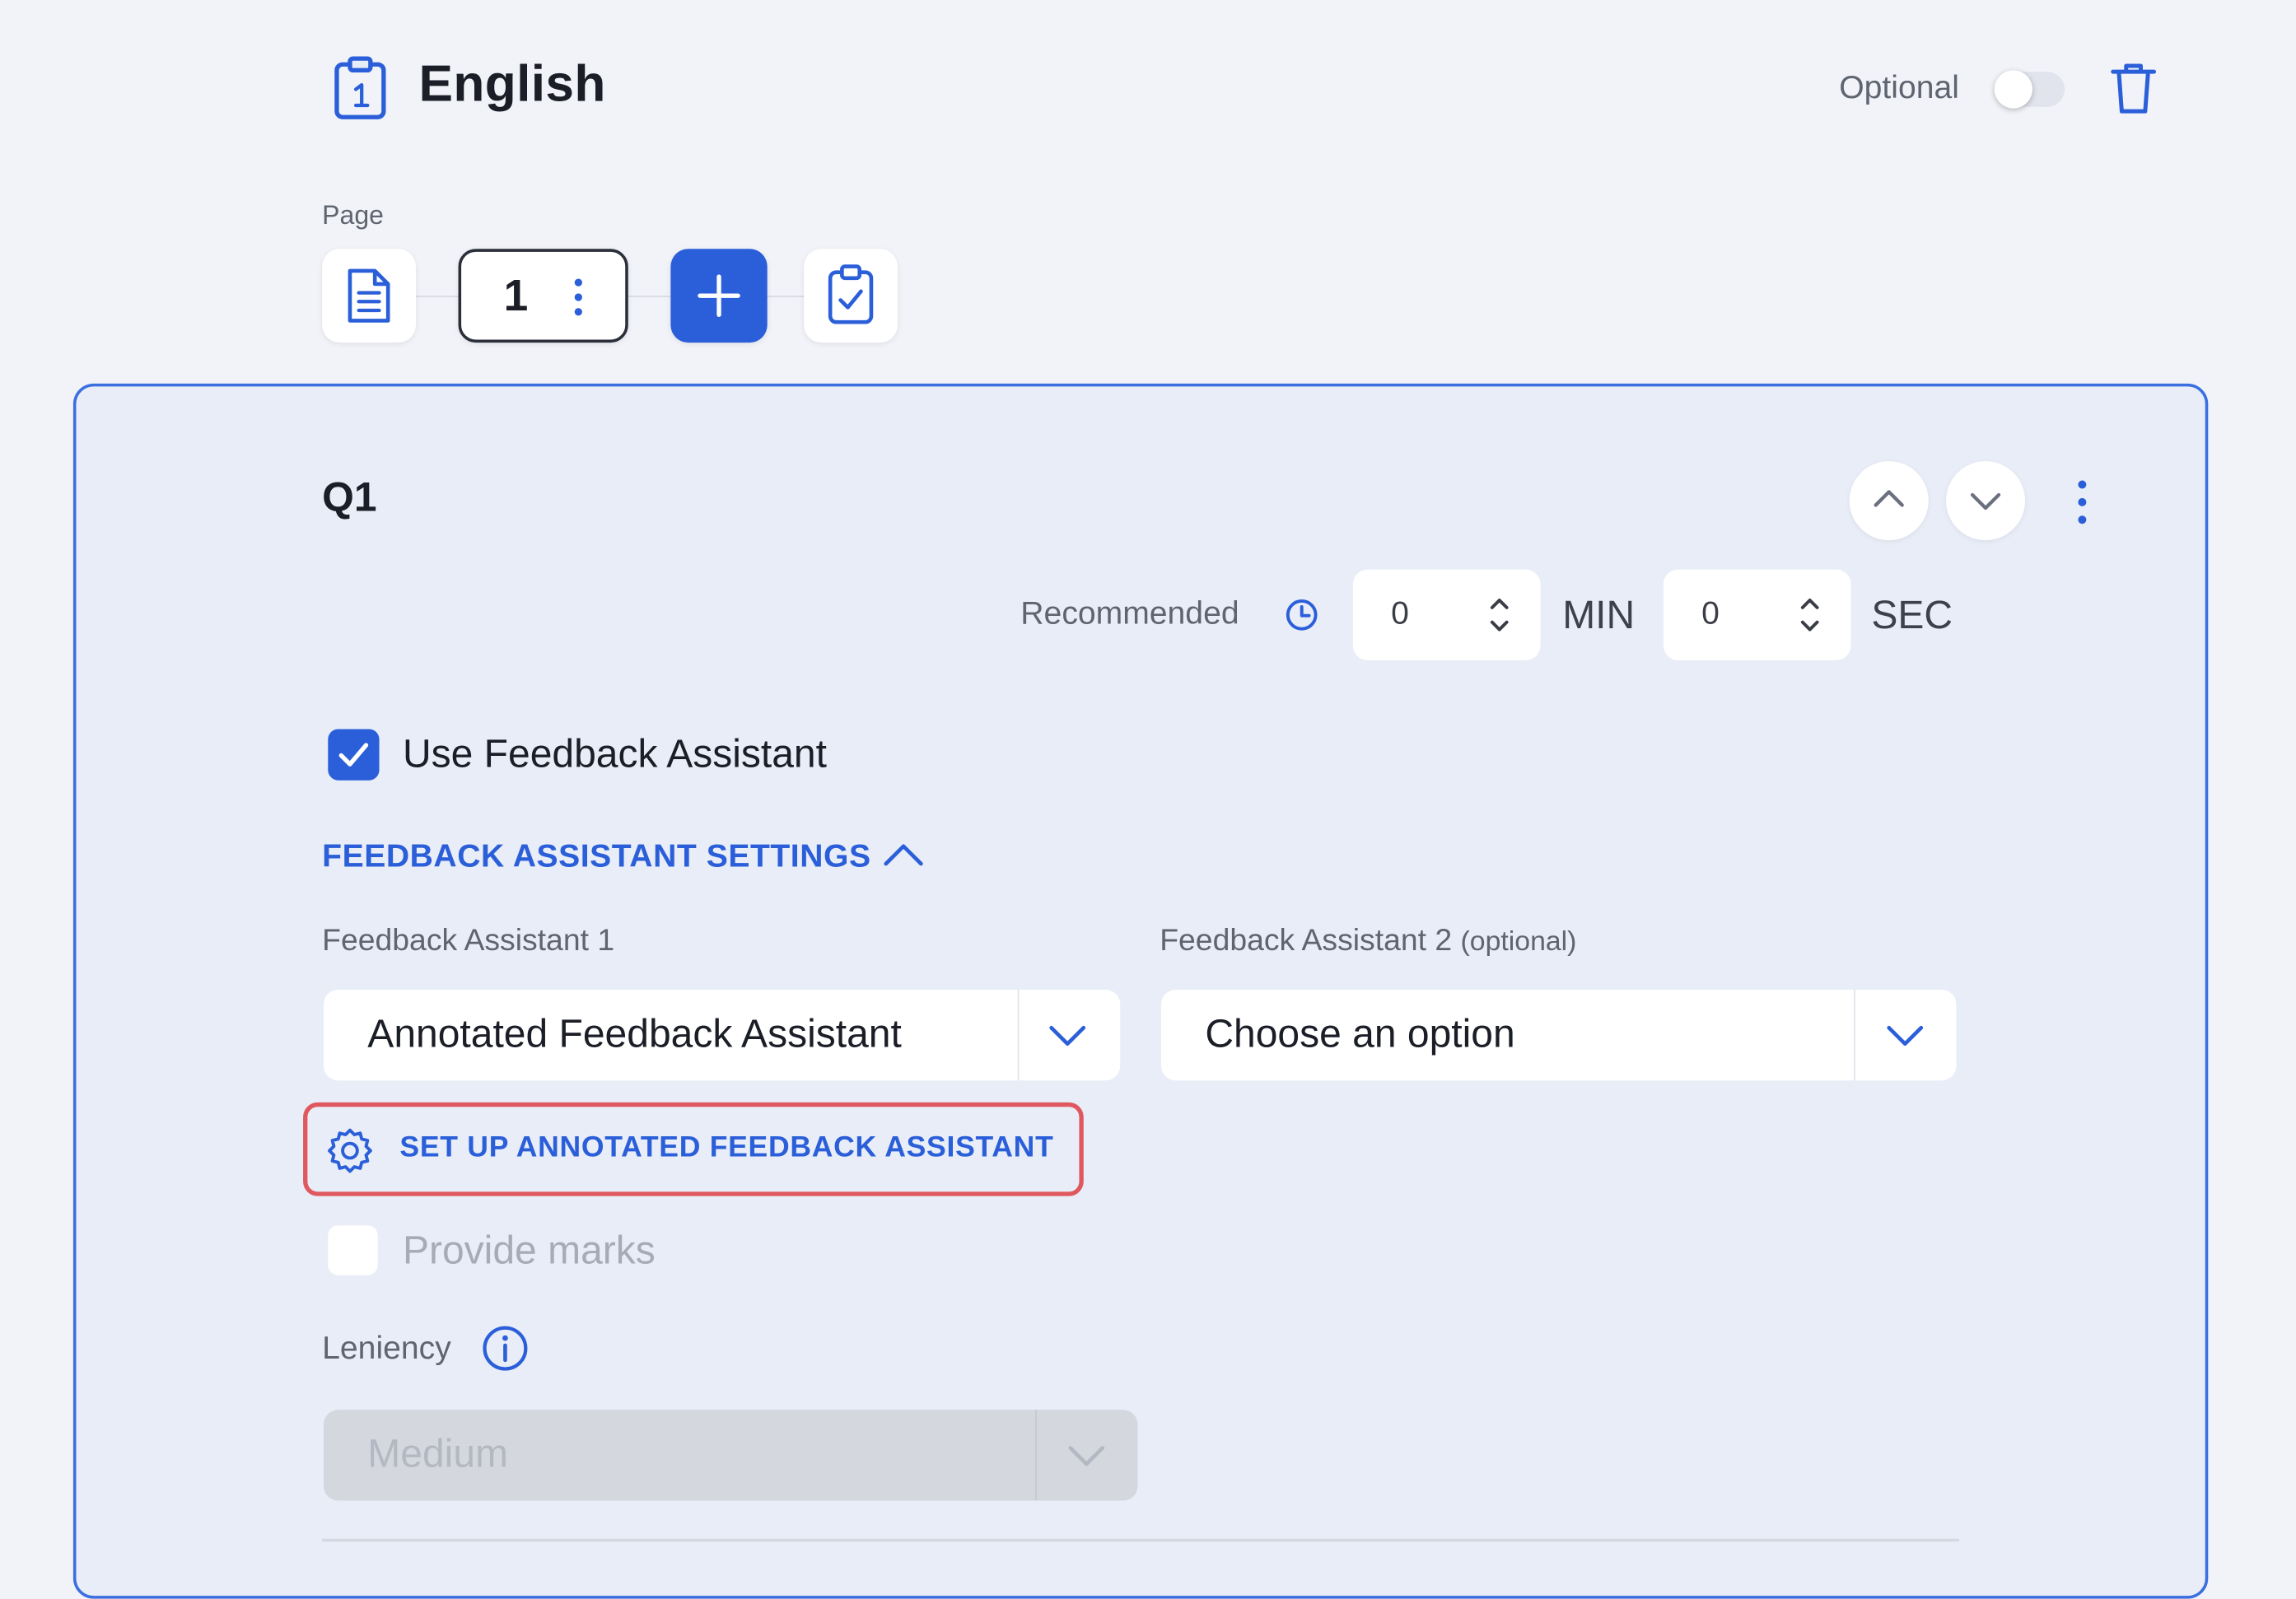  Describe the element at coordinates (543, 296) in the screenshot. I see `page-1-tab: 1` at that location.